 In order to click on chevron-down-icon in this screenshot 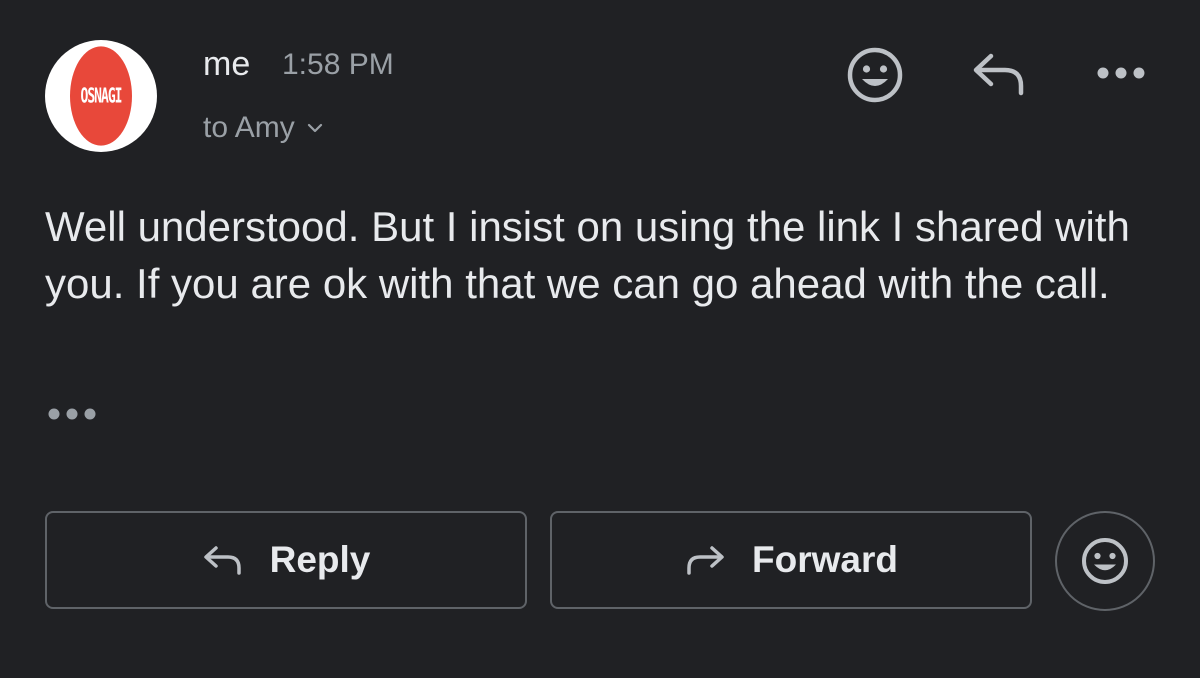, I will do `click(314, 128)`.